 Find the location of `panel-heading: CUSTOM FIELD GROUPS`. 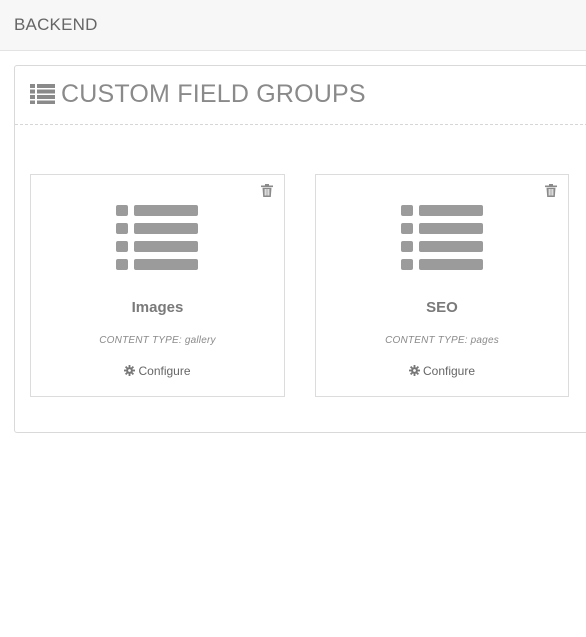

panel-heading: CUSTOM FIELD GROUPS is located at coordinates (213, 94).